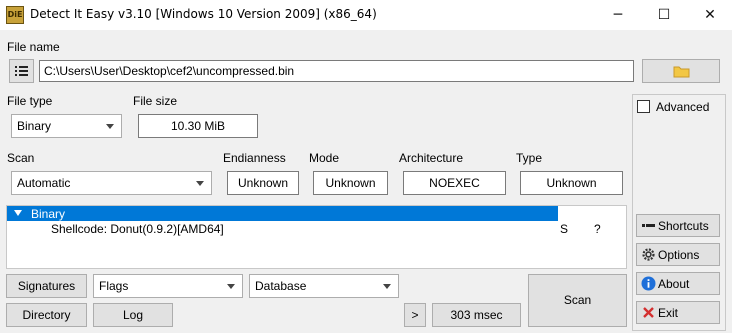 The height and width of the screenshot is (333, 732). What do you see at coordinates (324, 286) in the screenshot?
I see `database-select: Database` at bounding box center [324, 286].